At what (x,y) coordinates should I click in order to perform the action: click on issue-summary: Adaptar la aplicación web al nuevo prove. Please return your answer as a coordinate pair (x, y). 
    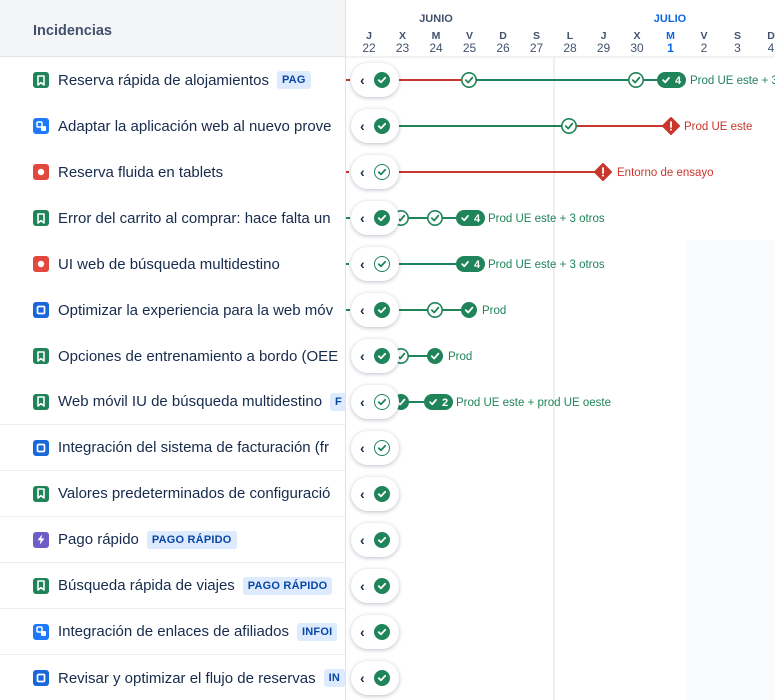
    Looking at the image, I should click on (195, 126).